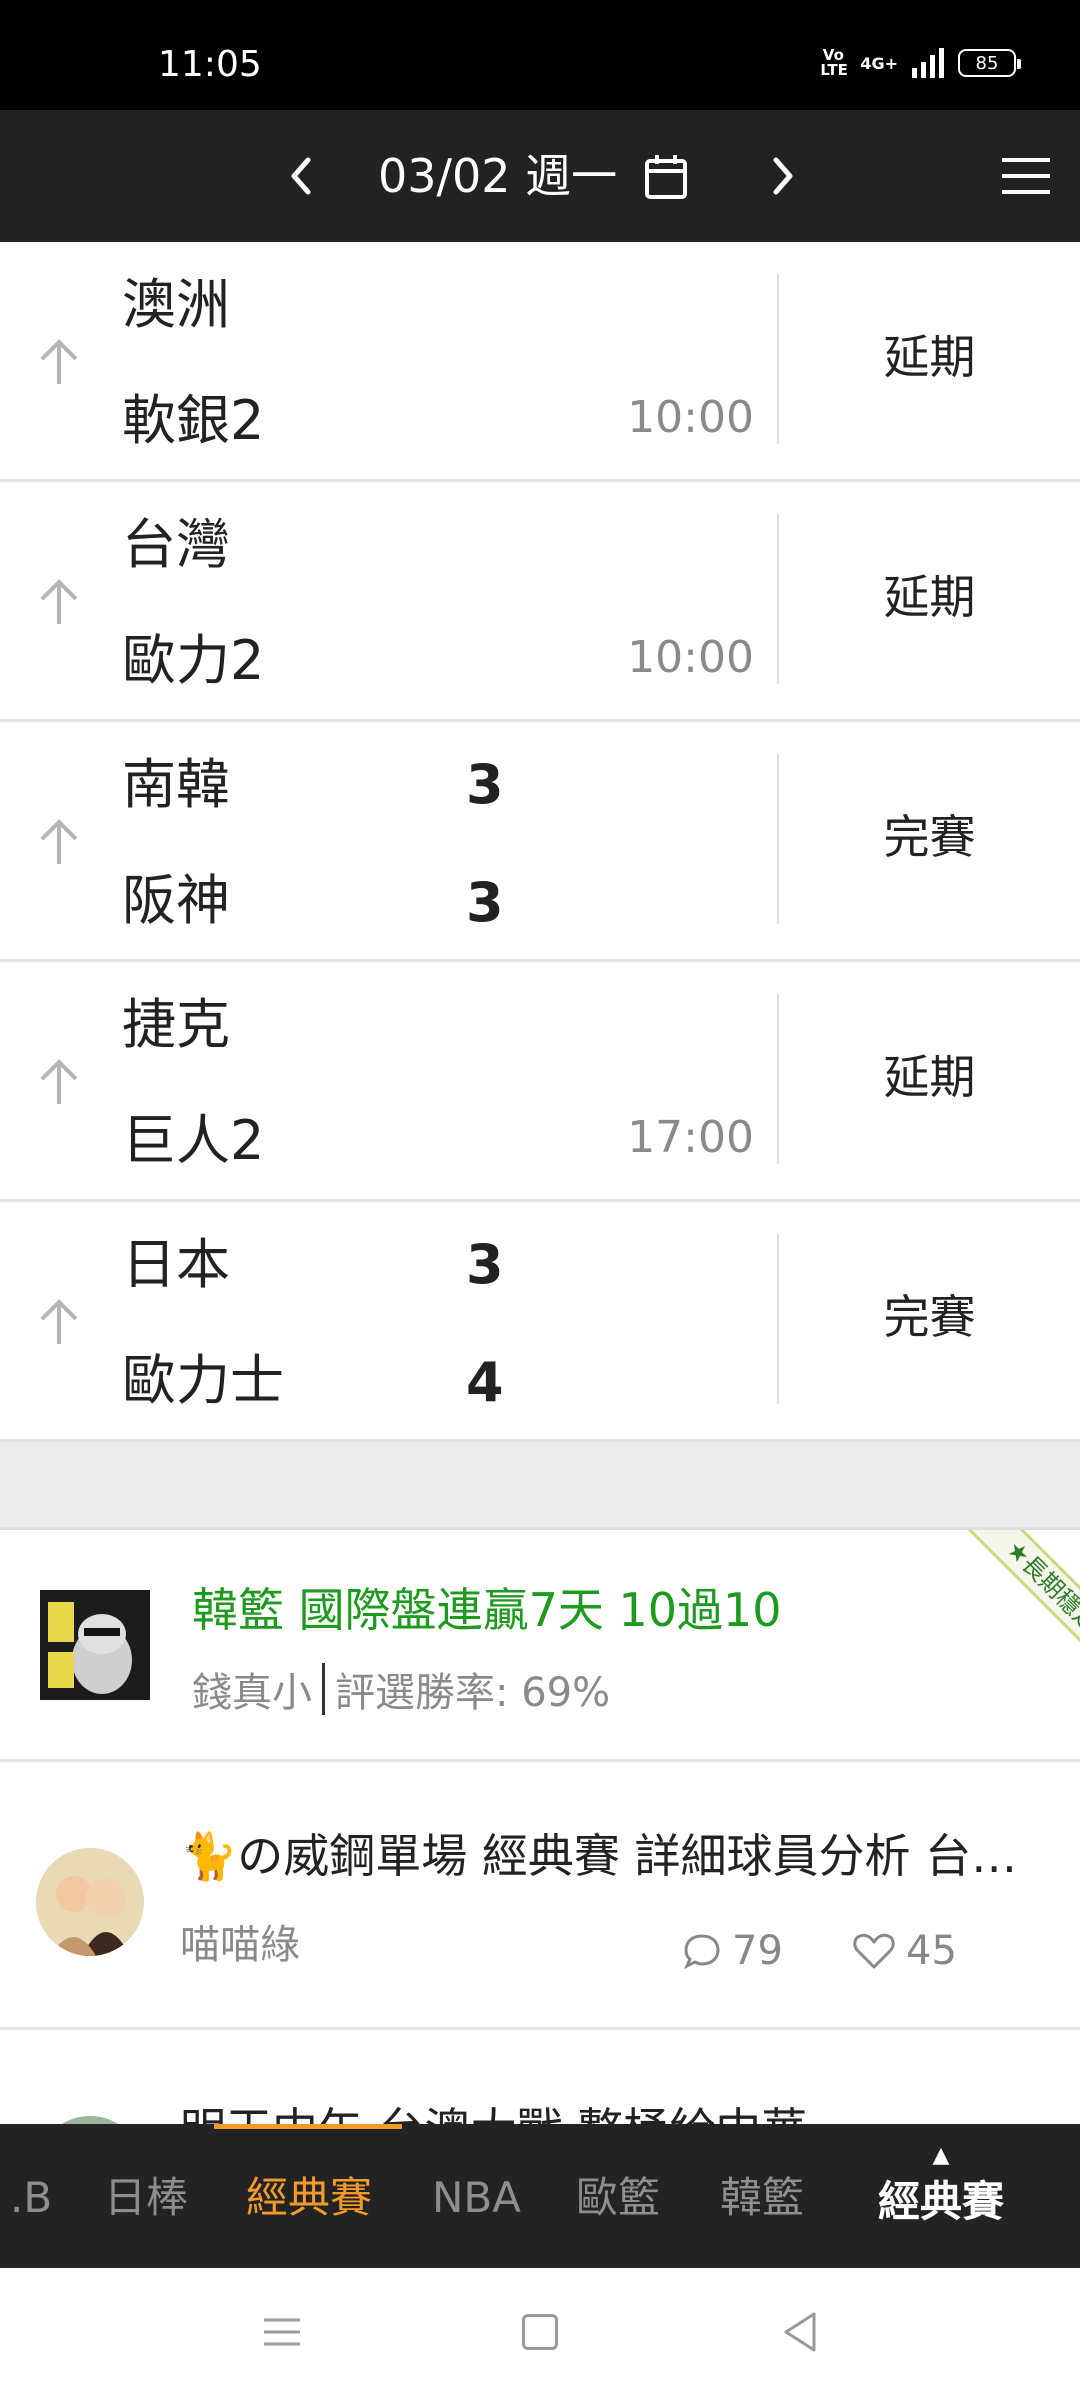  What do you see at coordinates (941, 2155) in the screenshot?
I see `caret-up-icon: ▲` at bounding box center [941, 2155].